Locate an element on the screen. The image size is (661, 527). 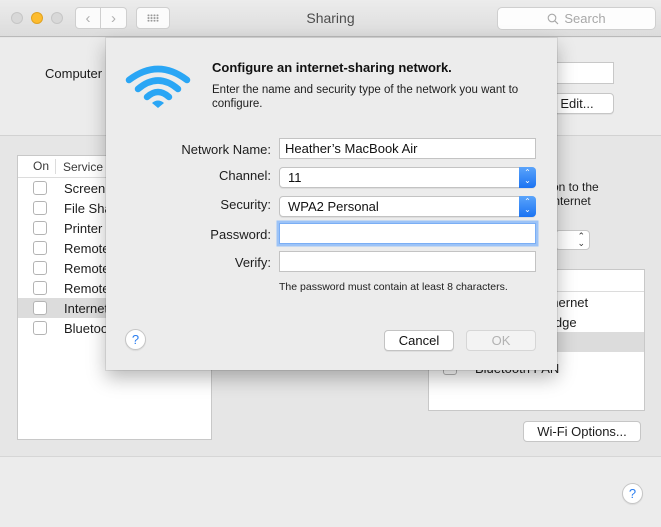
share-from-popup: ⌃ ⌄ is located at coordinates (572, 240).